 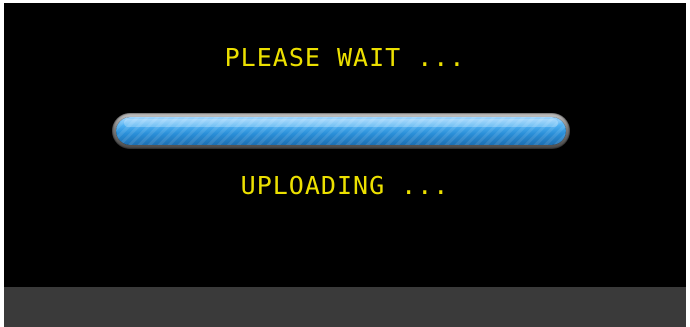 What do you see at coordinates (345, 307) in the screenshot?
I see `bottom-bar` at bounding box center [345, 307].